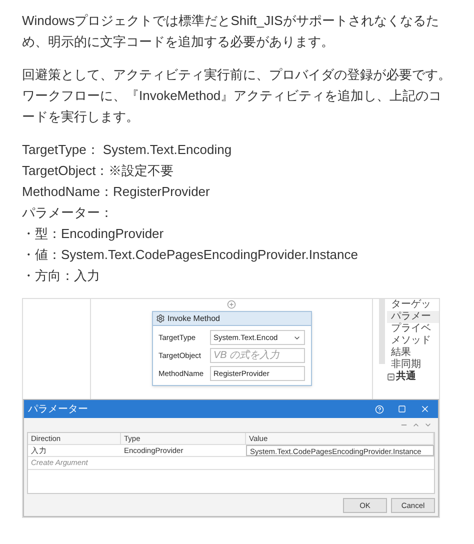 This screenshot has width=474, height=544. I want to click on close-icon, so click(425, 409).